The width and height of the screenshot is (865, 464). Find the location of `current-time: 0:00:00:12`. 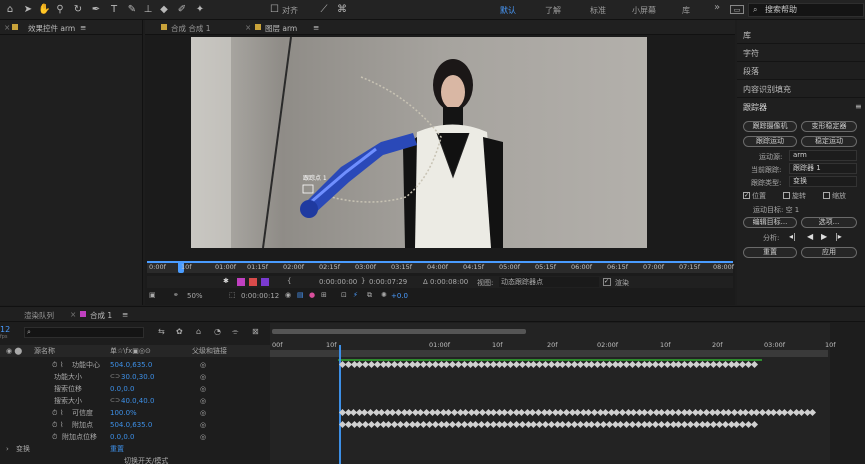

current-time: 0:00:00:12 is located at coordinates (260, 296).